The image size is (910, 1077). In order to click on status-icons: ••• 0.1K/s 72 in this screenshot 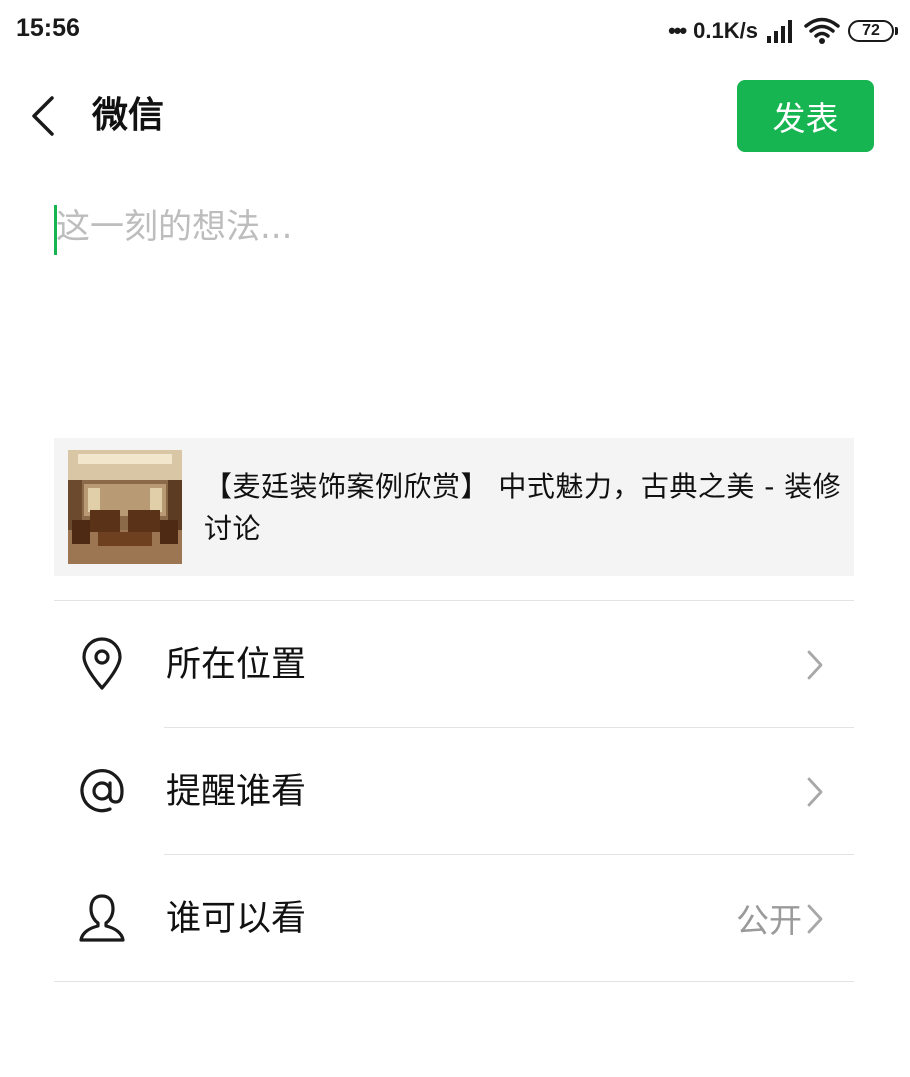, I will do `click(783, 31)`.